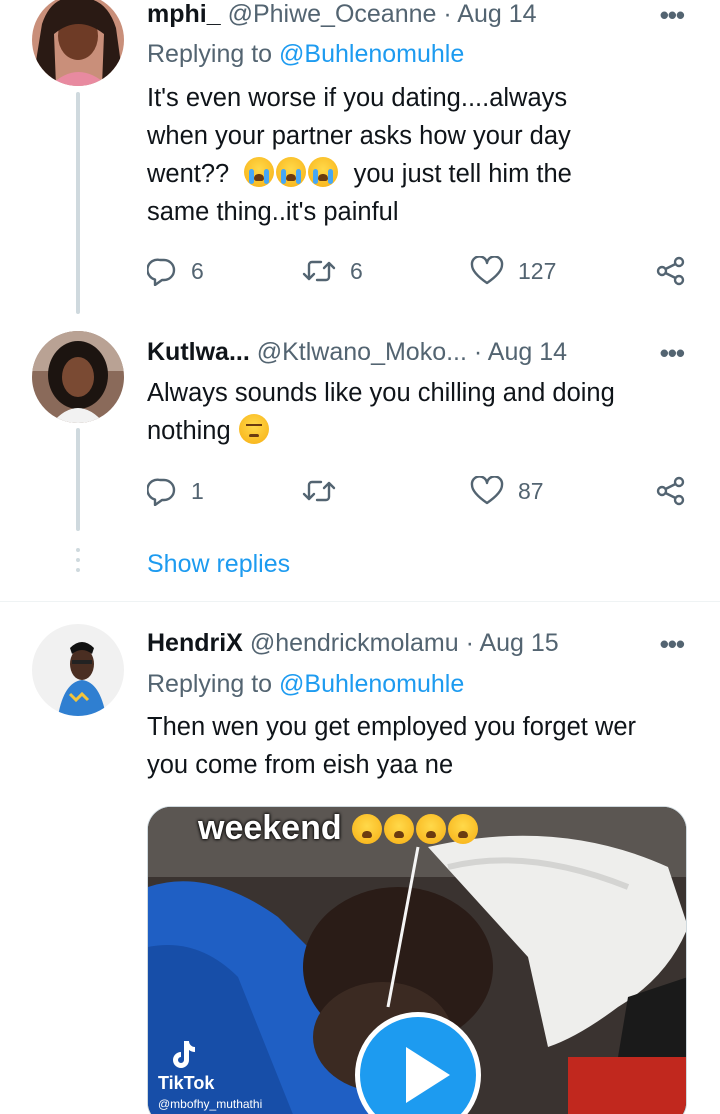 The width and height of the screenshot is (720, 1114). I want to click on retweet-count: 6, so click(356, 270).